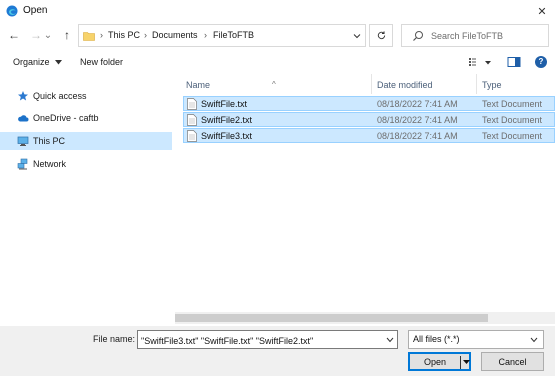 The width and height of the screenshot is (555, 376). I want to click on open-button: Open, so click(439, 361).